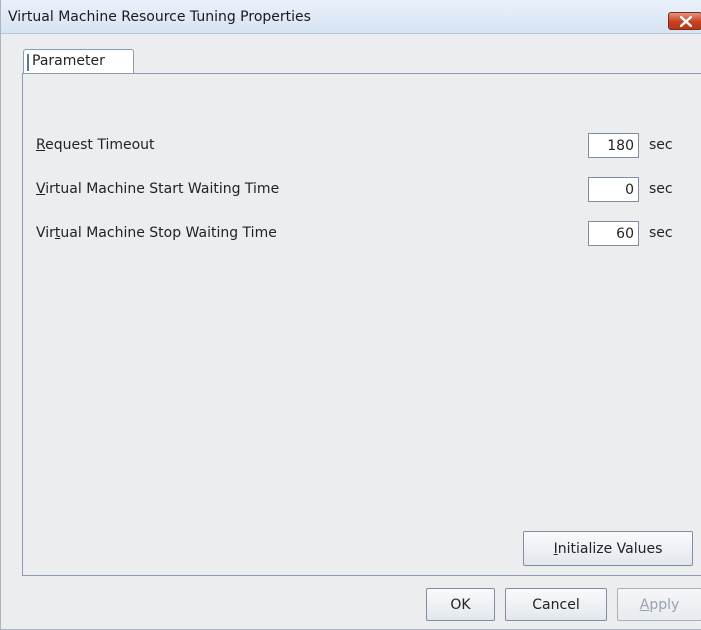 The image size is (701, 630). Describe the element at coordinates (68, 61) in the screenshot. I see `tab-parameter-label: Parameter` at that location.